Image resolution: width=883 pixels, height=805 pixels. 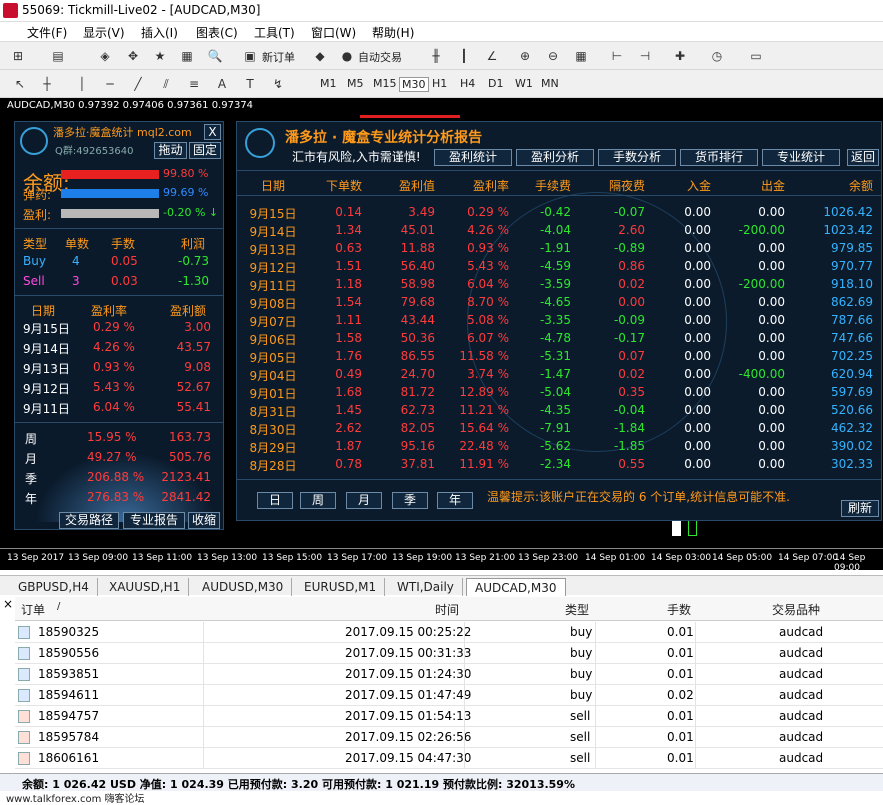 I want to click on templates-icon: ▭, so click(x=756, y=56).